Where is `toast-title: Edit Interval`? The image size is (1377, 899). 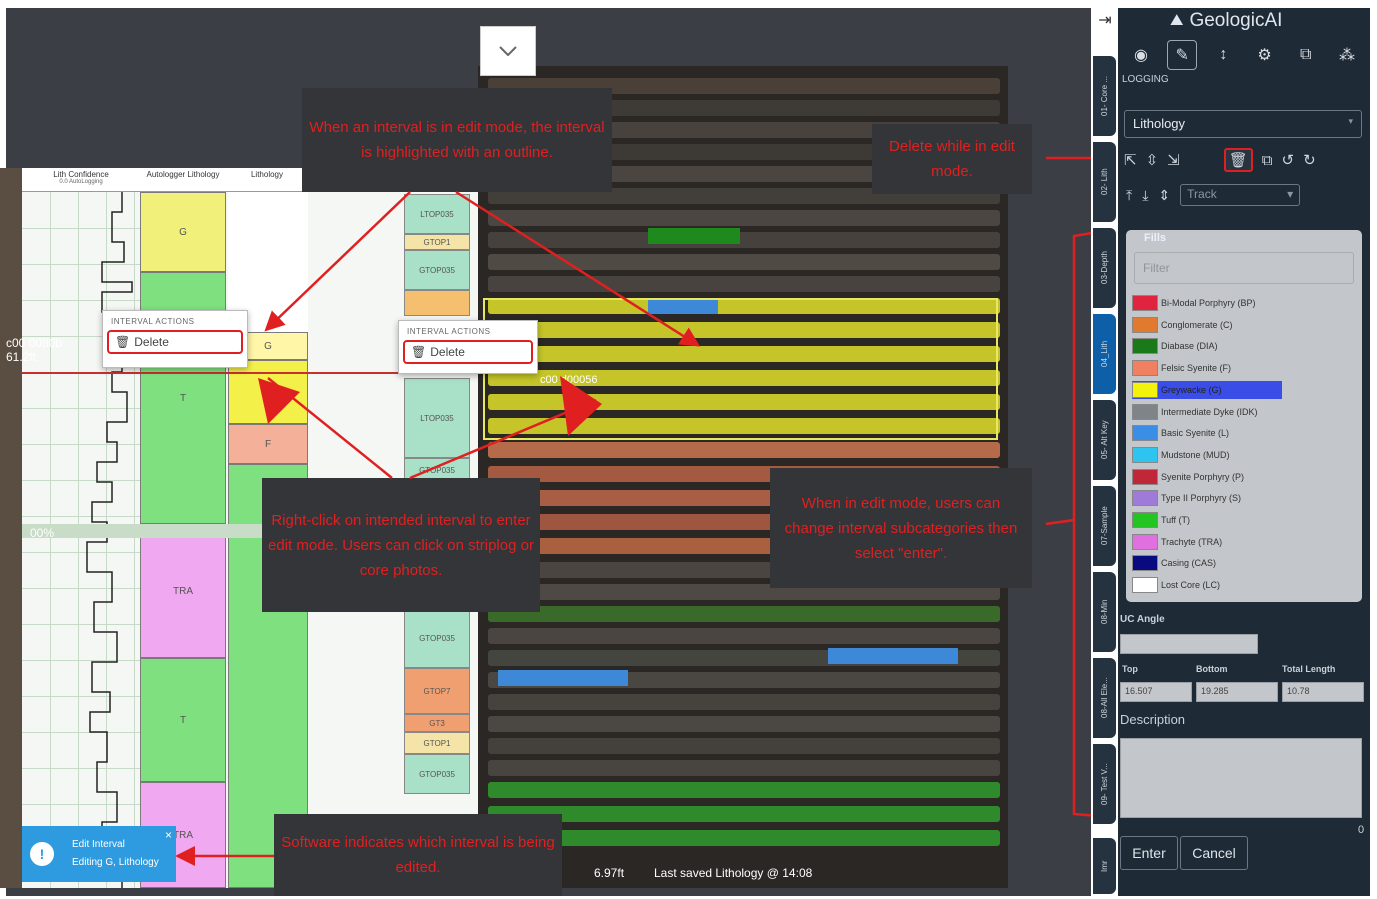 toast-title: Edit Interval is located at coordinates (98, 844).